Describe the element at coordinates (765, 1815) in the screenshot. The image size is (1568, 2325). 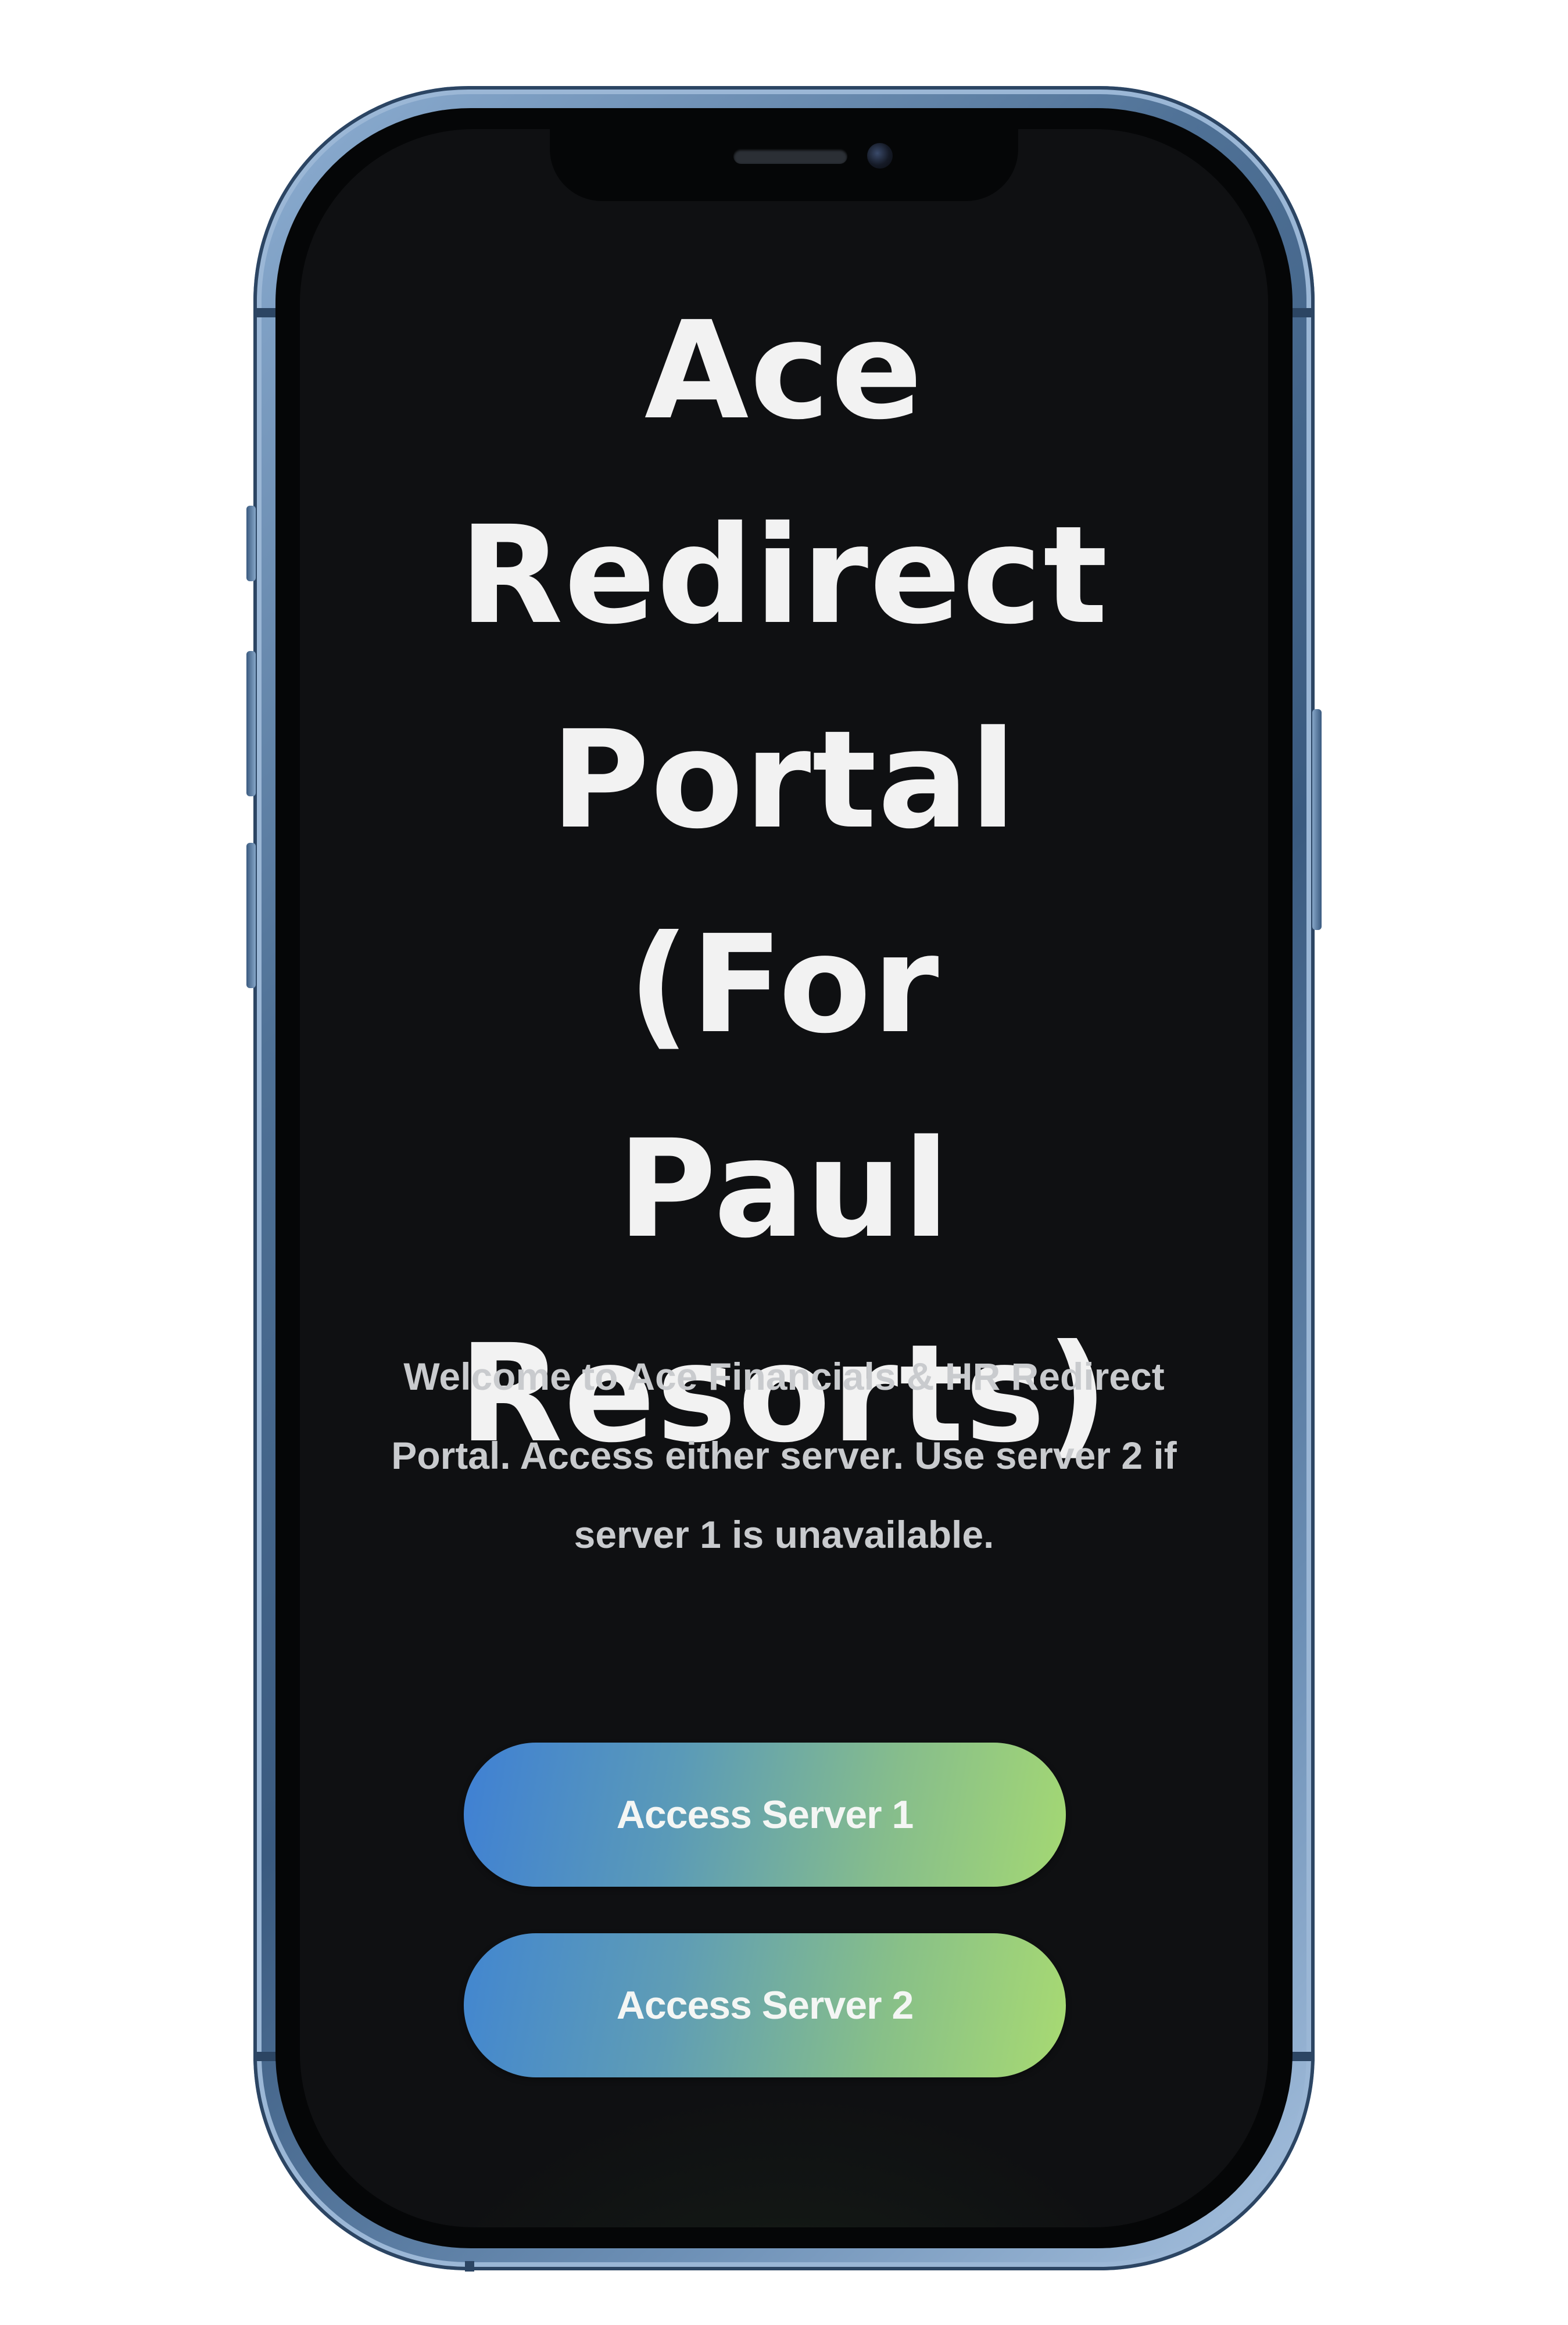
I see `access-server-1-button: Access Server 1` at that location.